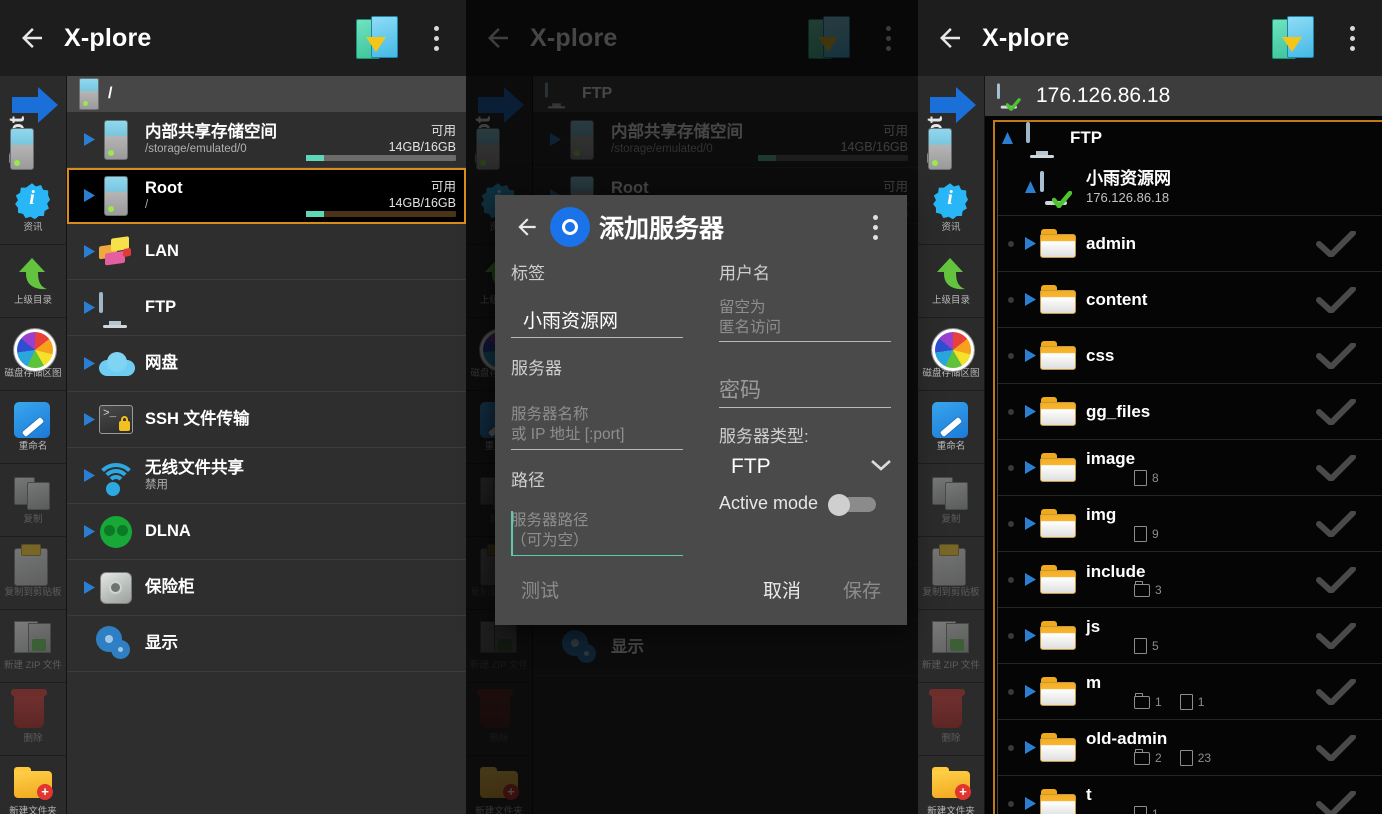  What do you see at coordinates (862, 589) in the screenshot?
I see `save-button: 保存` at bounding box center [862, 589].